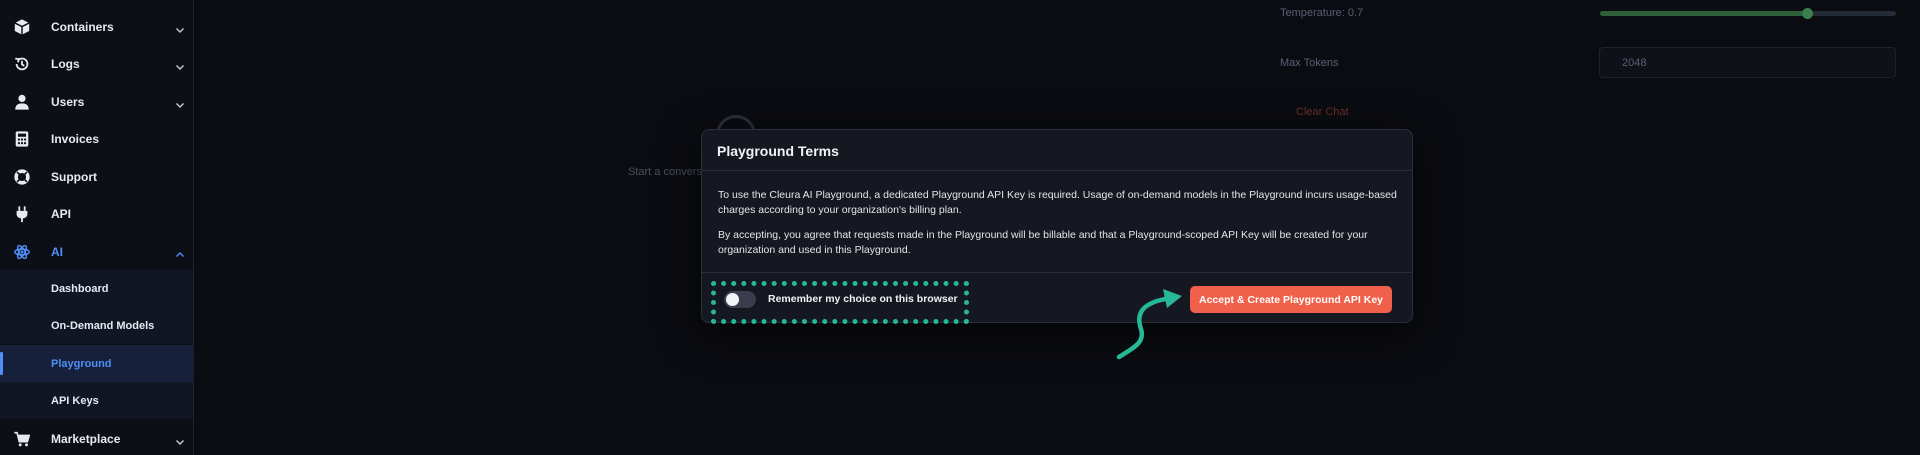  I want to click on sidebar-subitem-label: On-Demand Models, so click(103, 325).